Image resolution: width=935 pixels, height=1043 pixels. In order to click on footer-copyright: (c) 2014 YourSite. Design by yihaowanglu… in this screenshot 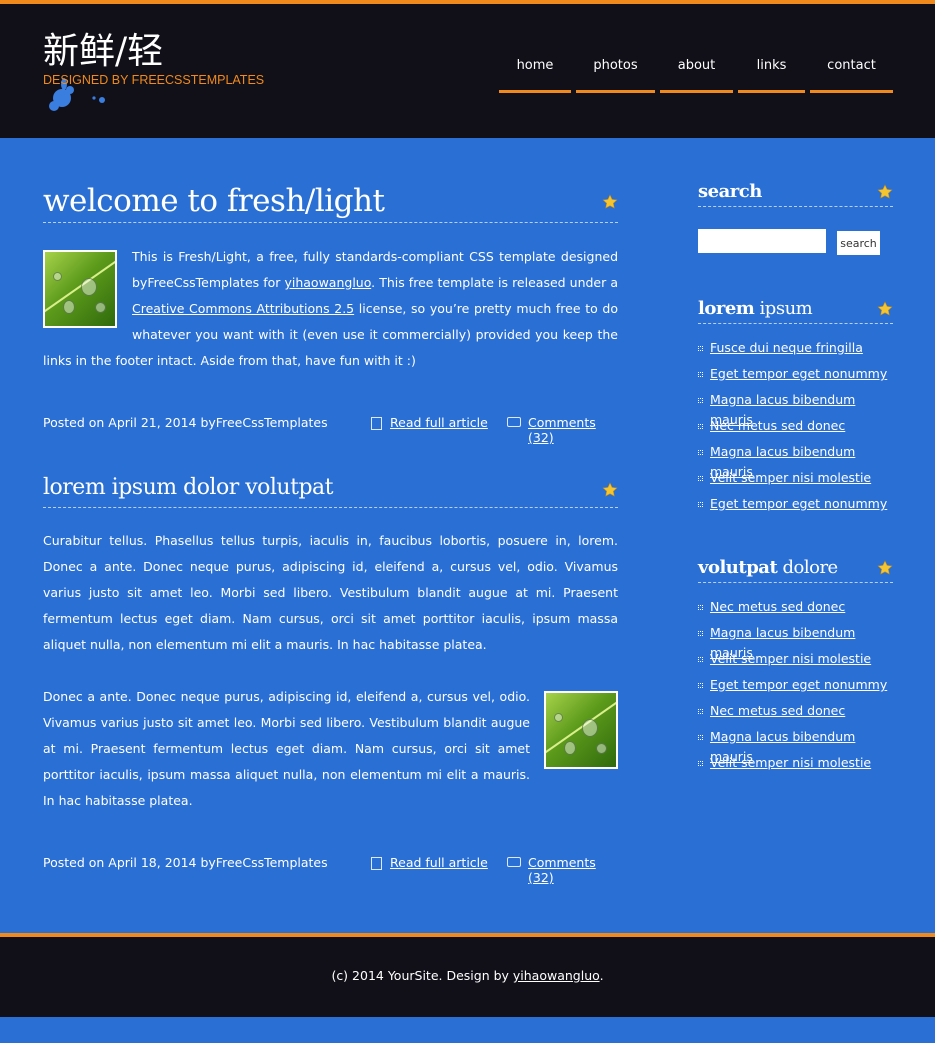, I will do `click(467, 975)`.